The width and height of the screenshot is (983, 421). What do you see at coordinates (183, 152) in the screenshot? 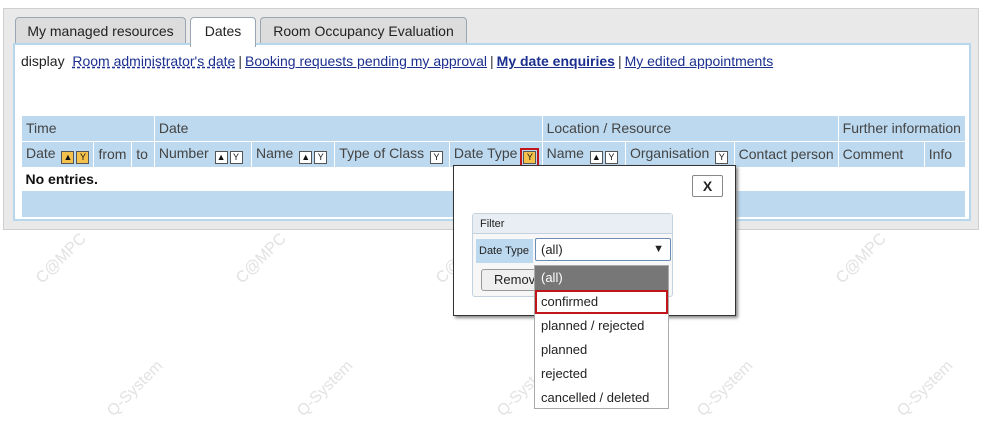
I see `col-number-label: Number` at bounding box center [183, 152].